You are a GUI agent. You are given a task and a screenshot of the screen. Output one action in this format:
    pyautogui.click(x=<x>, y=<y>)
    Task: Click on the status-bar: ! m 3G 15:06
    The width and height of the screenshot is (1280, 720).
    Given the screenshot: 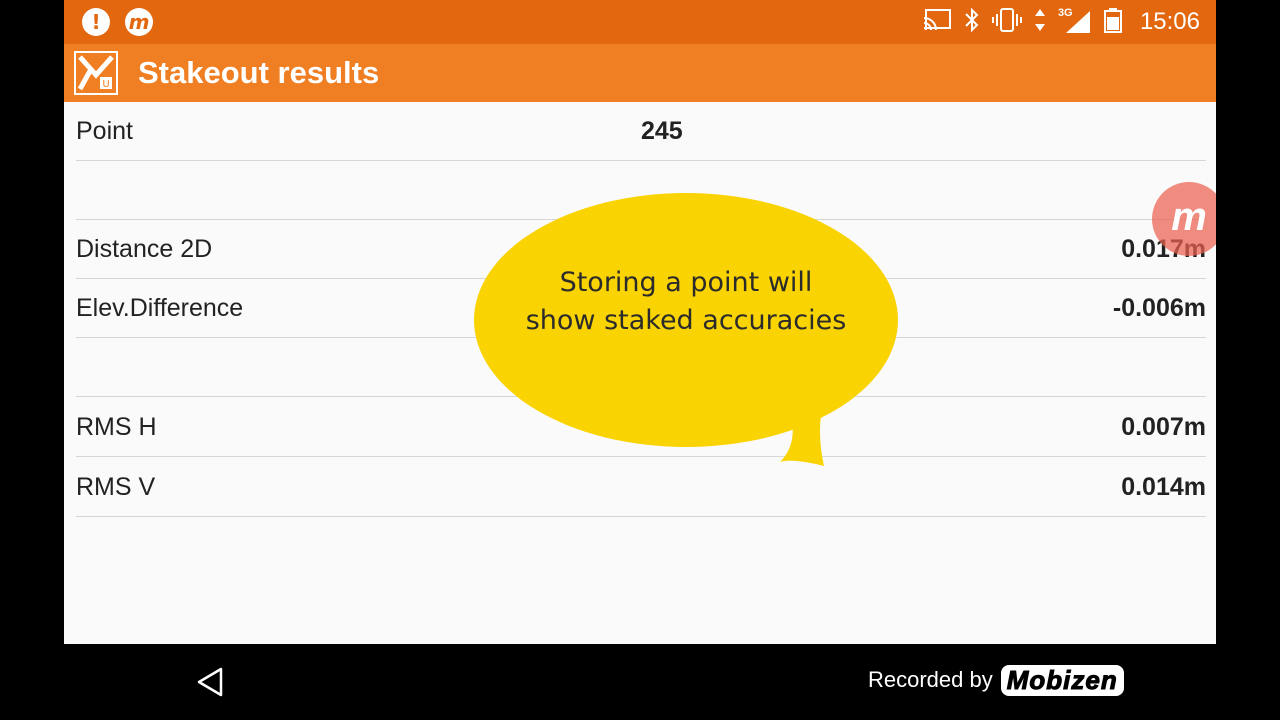 What is the action you would take?
    pyautogui.click(x=640, y=22)
    